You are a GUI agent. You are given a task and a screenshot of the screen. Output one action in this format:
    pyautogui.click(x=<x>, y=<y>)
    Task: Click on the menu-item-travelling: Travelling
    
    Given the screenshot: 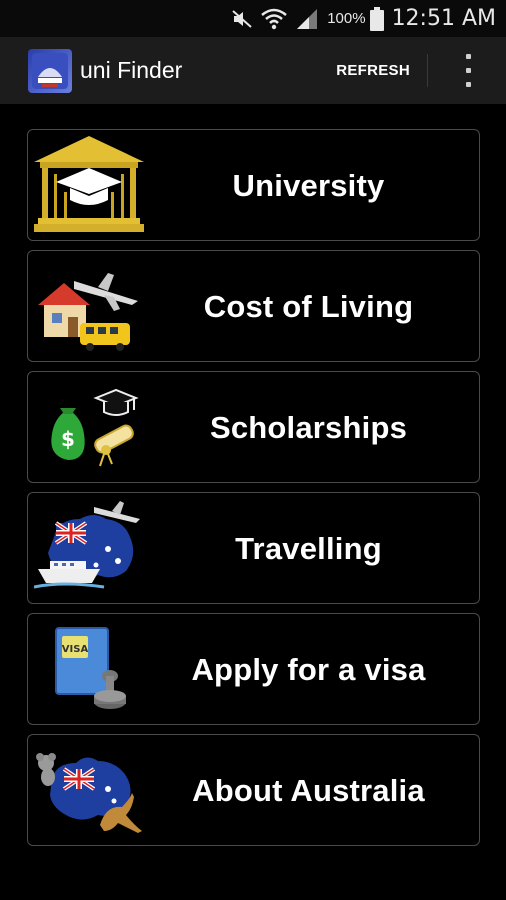 What is the action you would take?
    pyautogui.click(x=253, y=548)
    